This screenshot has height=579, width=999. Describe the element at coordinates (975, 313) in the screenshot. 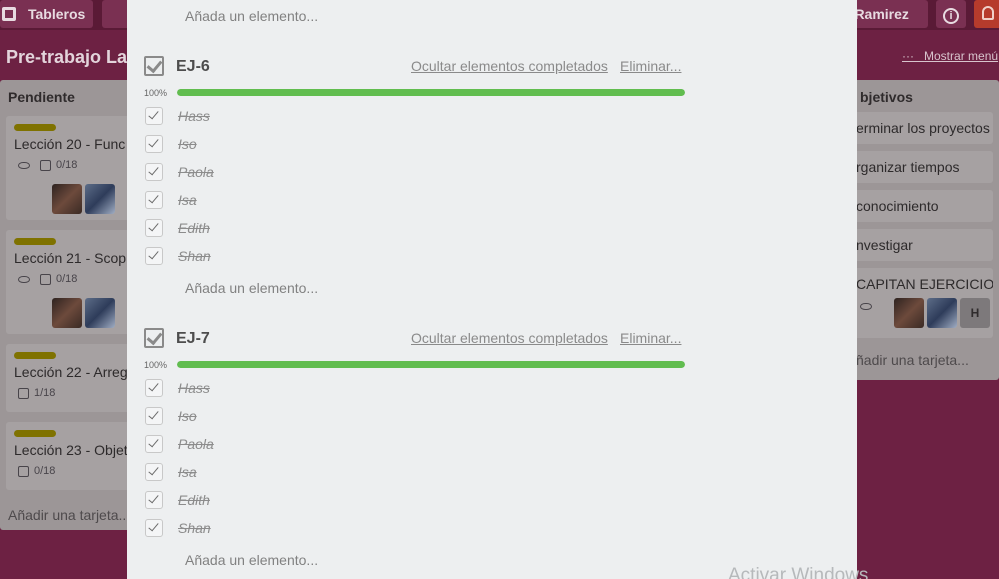

I see `avatar-initial: H` at that location.